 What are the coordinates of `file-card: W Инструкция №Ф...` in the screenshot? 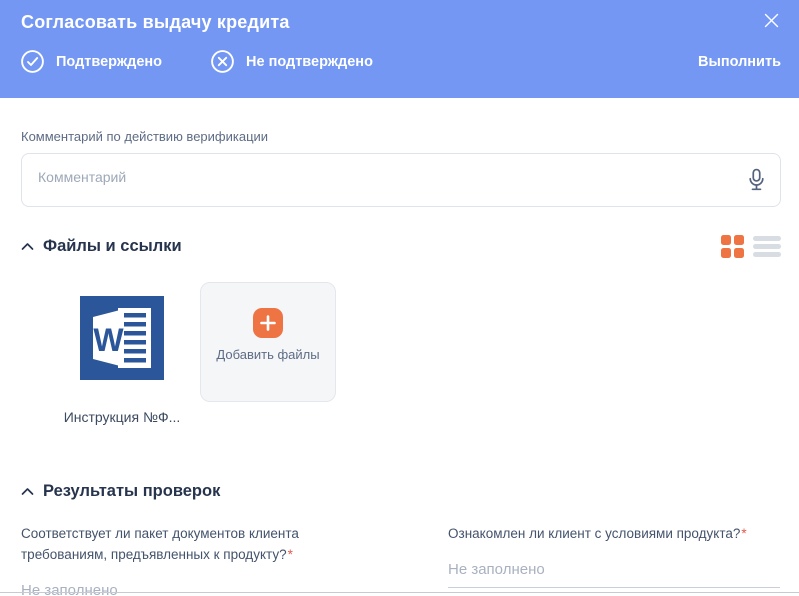 It's located at (122, 353).